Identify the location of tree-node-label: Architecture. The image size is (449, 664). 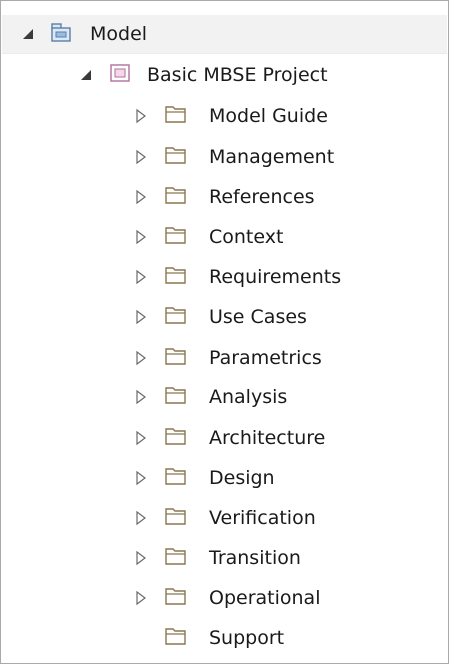
(267, 438).